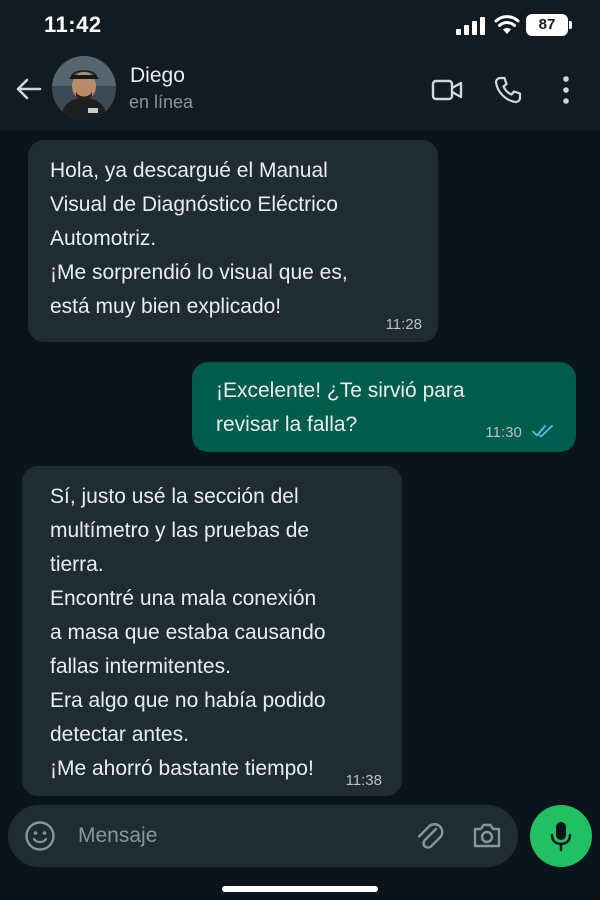  I want to click on message-time: 11:30, so click(503, 432).